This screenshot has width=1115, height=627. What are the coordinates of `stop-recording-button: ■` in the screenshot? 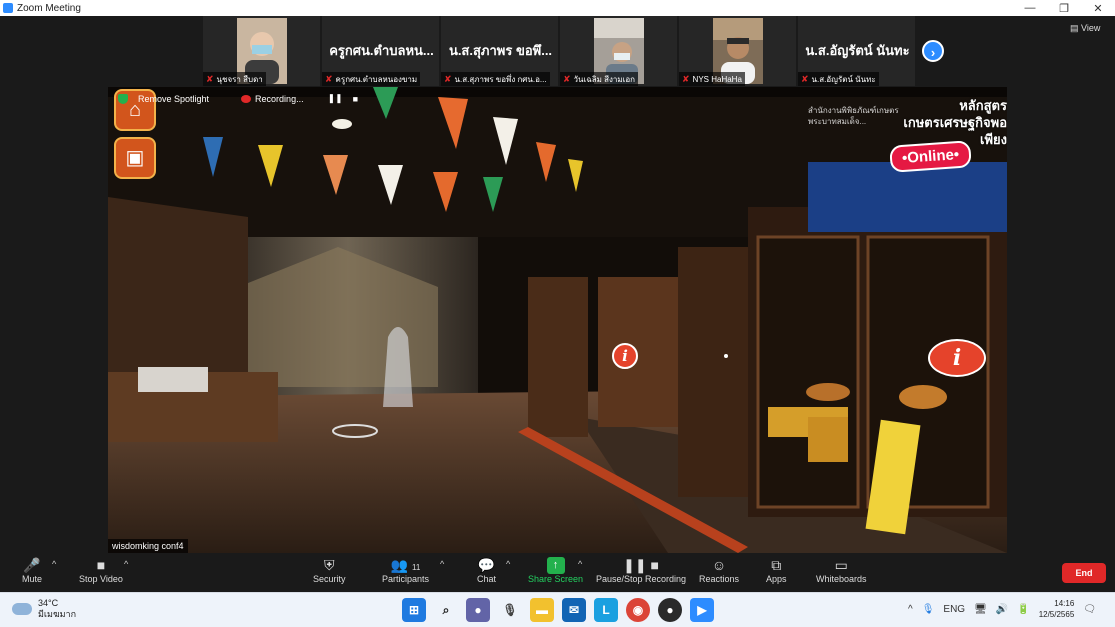 It's located at (355, 99).